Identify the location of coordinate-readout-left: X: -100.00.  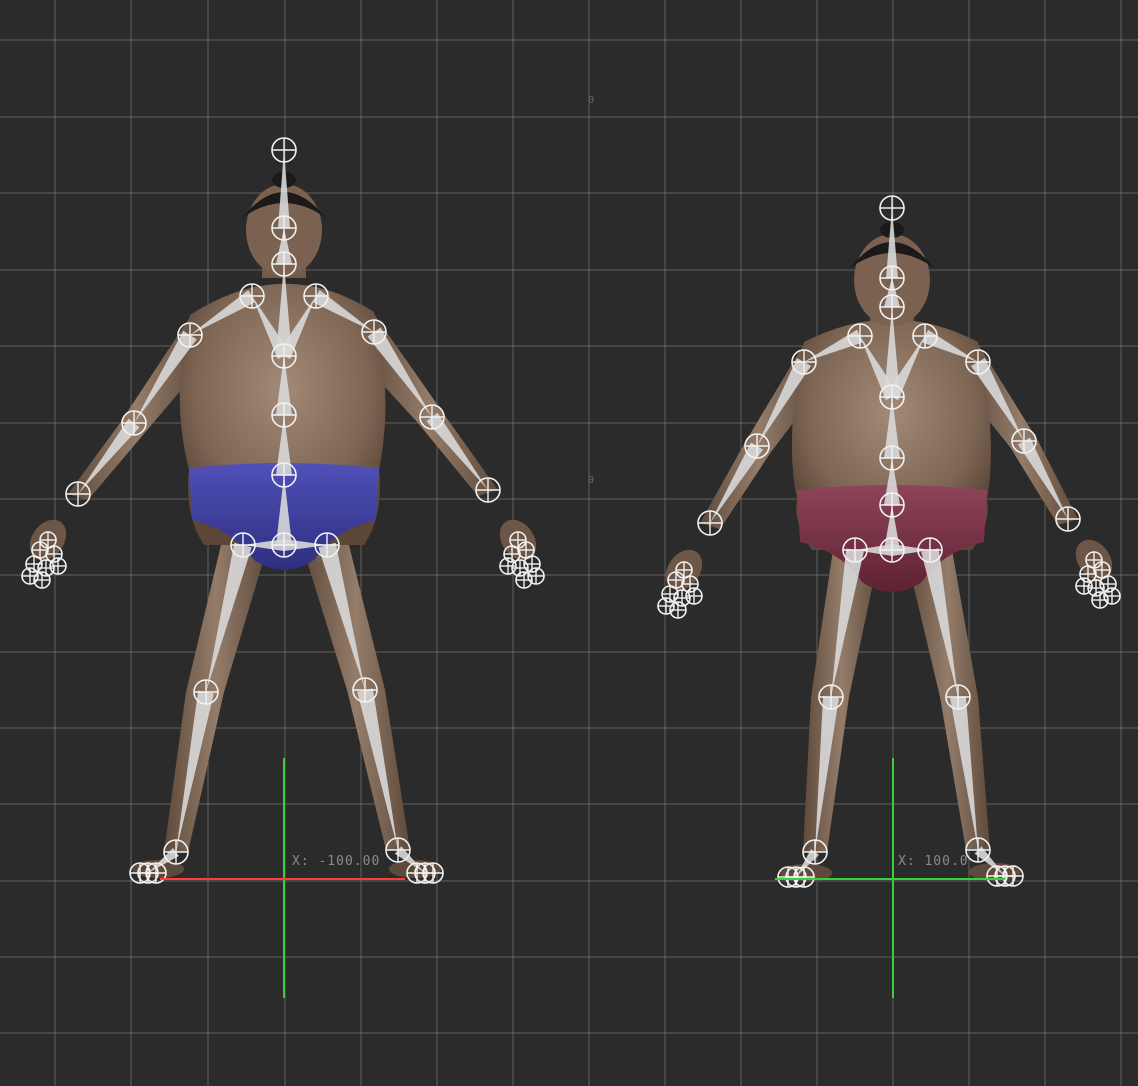
(336, 861).